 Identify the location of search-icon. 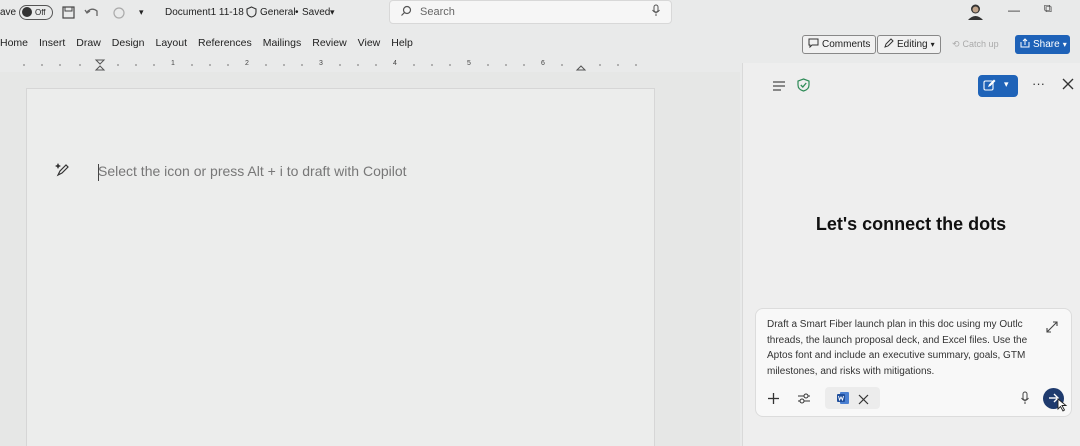
(406, 12).